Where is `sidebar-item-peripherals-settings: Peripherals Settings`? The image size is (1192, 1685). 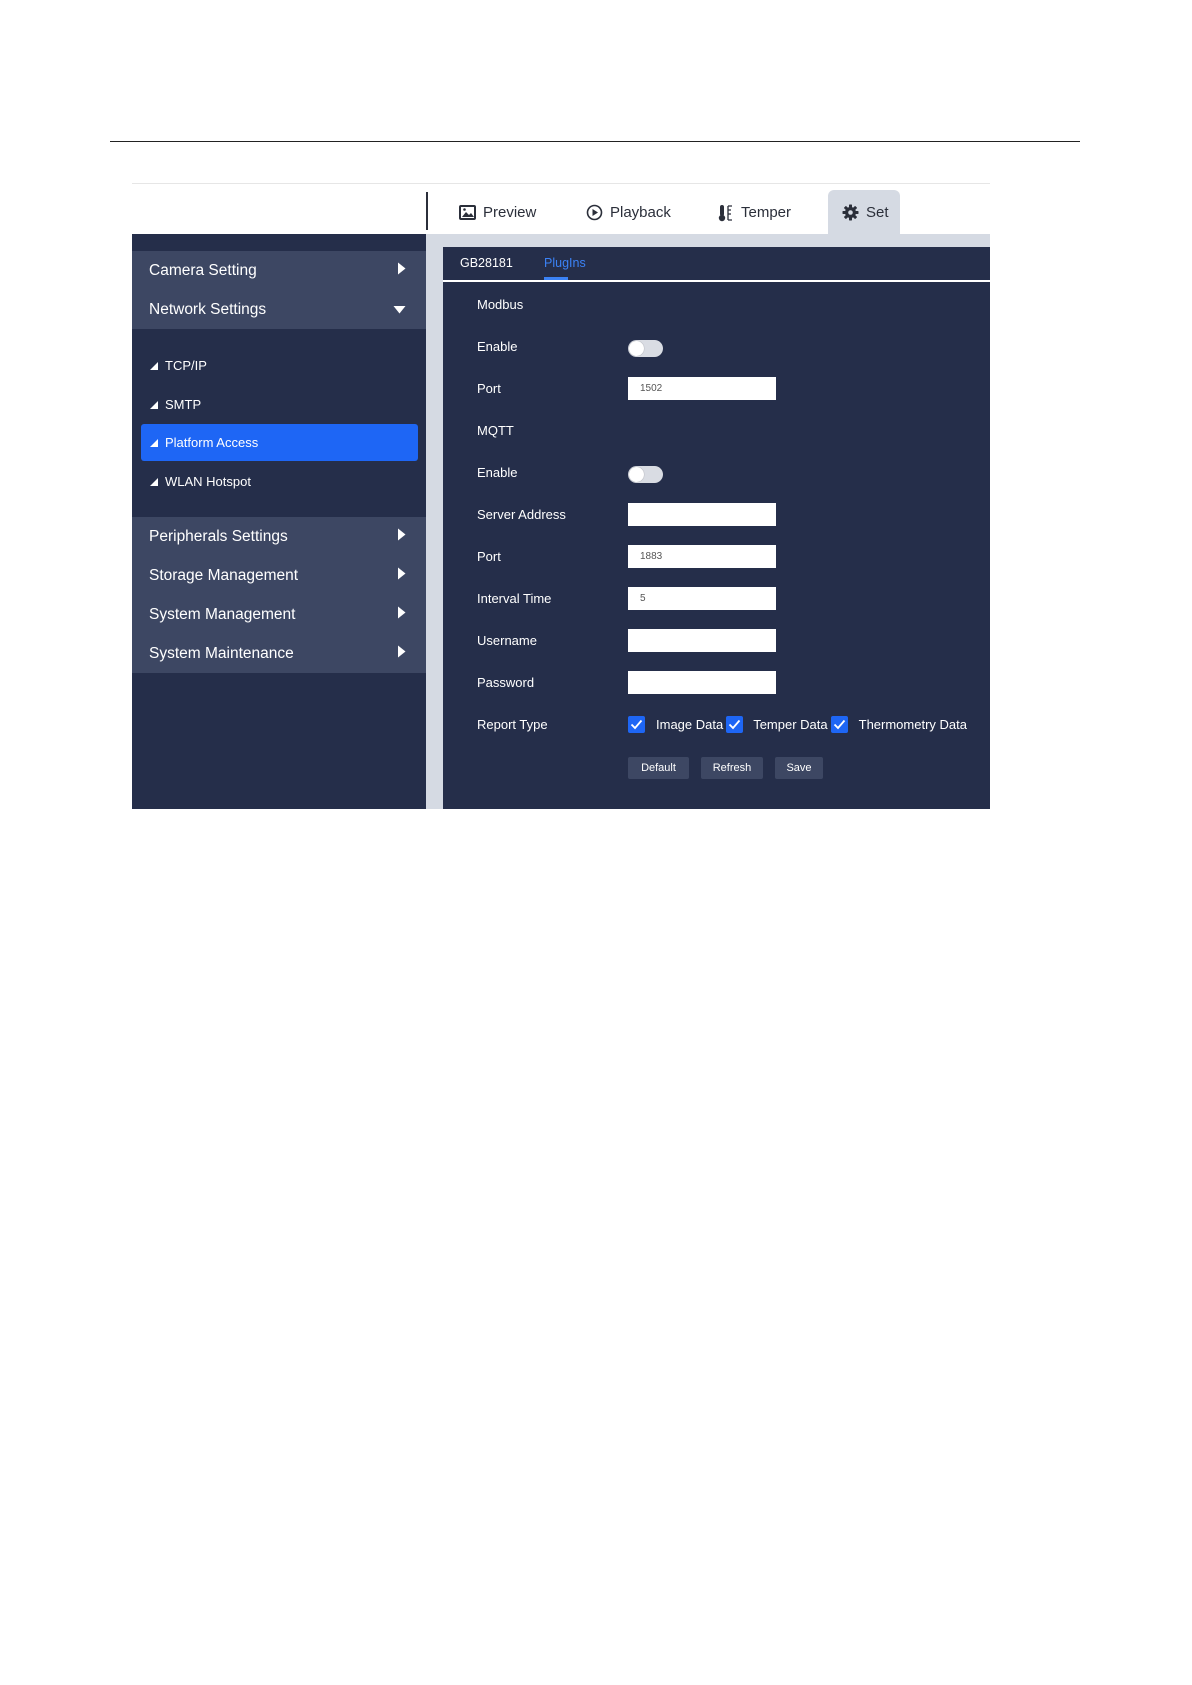
sidebar-item-peripherals-settings: Peripherals Settings is located at coordinates (279, 536).